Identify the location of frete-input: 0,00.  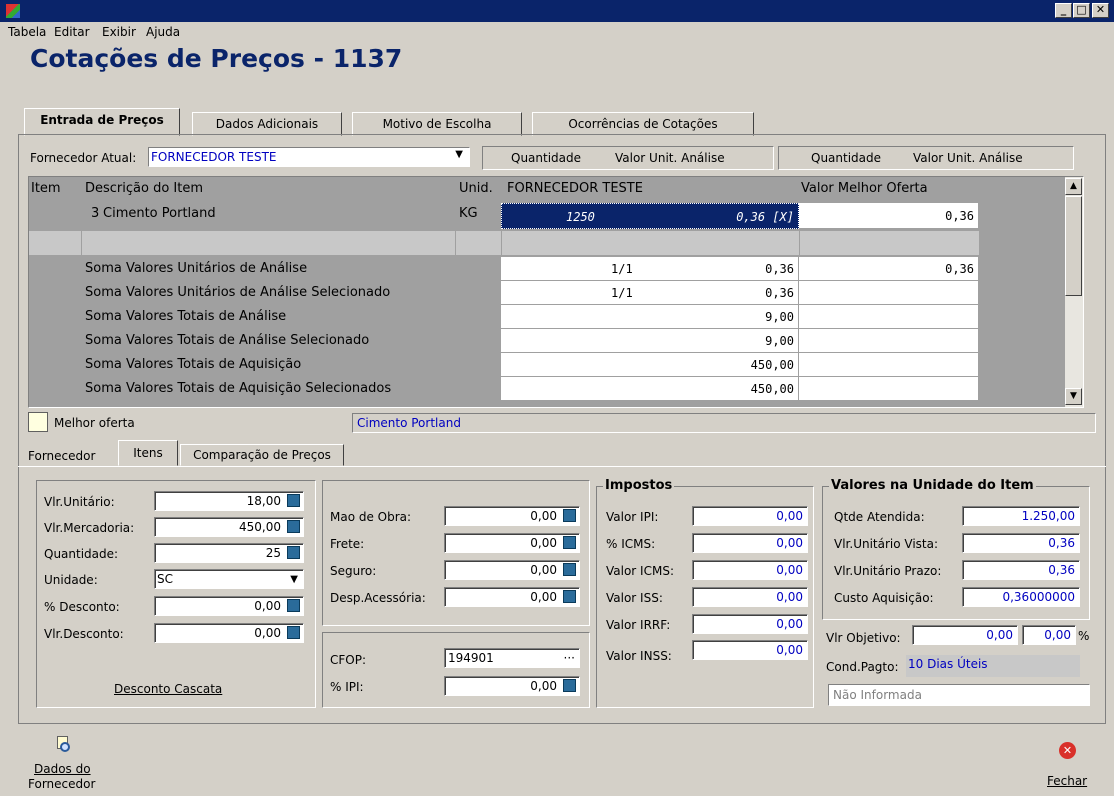
(512, 543).